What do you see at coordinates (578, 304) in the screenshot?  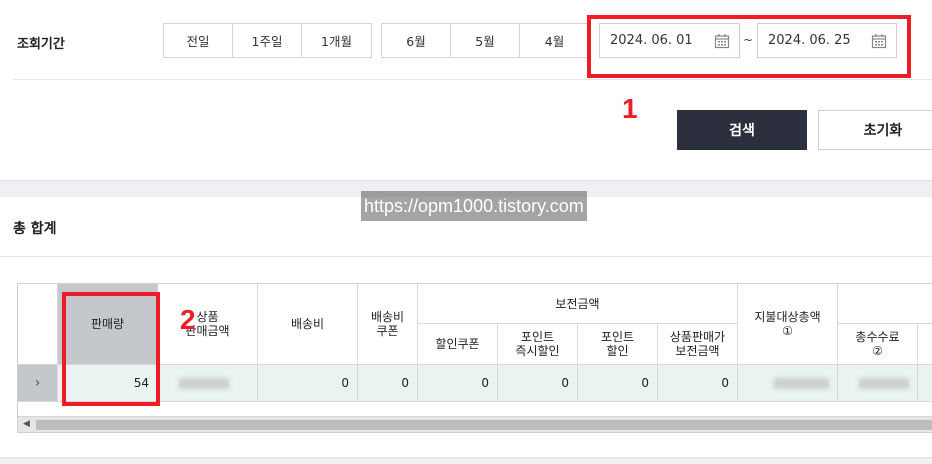 I see `header-compensation-group: 보전금액` at bounding box center [578, 304].